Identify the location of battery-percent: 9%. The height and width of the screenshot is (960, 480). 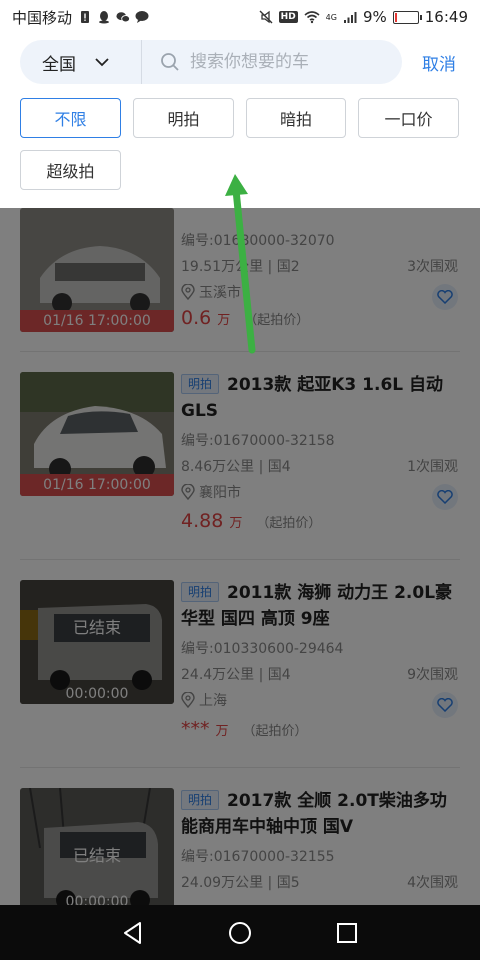
(374, 17).